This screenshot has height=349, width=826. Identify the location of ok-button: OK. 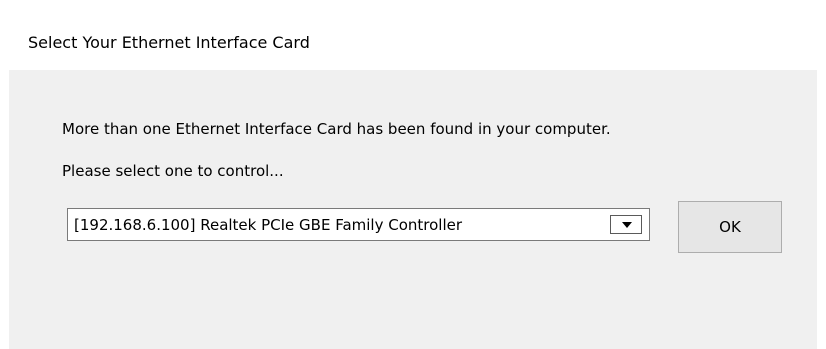
(730, 227).